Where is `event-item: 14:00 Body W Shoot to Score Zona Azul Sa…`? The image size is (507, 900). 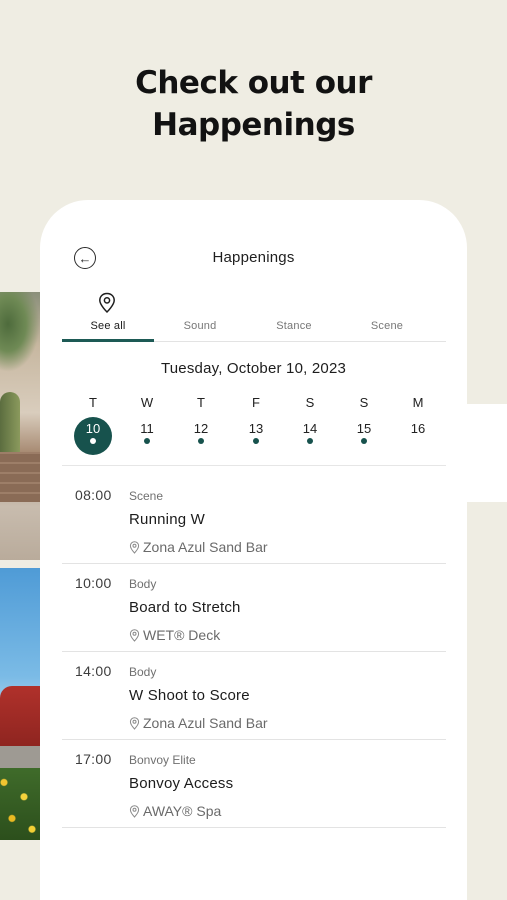
event-item: 14:00 Body W Shoot to Score Zona Azul Sa… is located at coordinates (254, 696).